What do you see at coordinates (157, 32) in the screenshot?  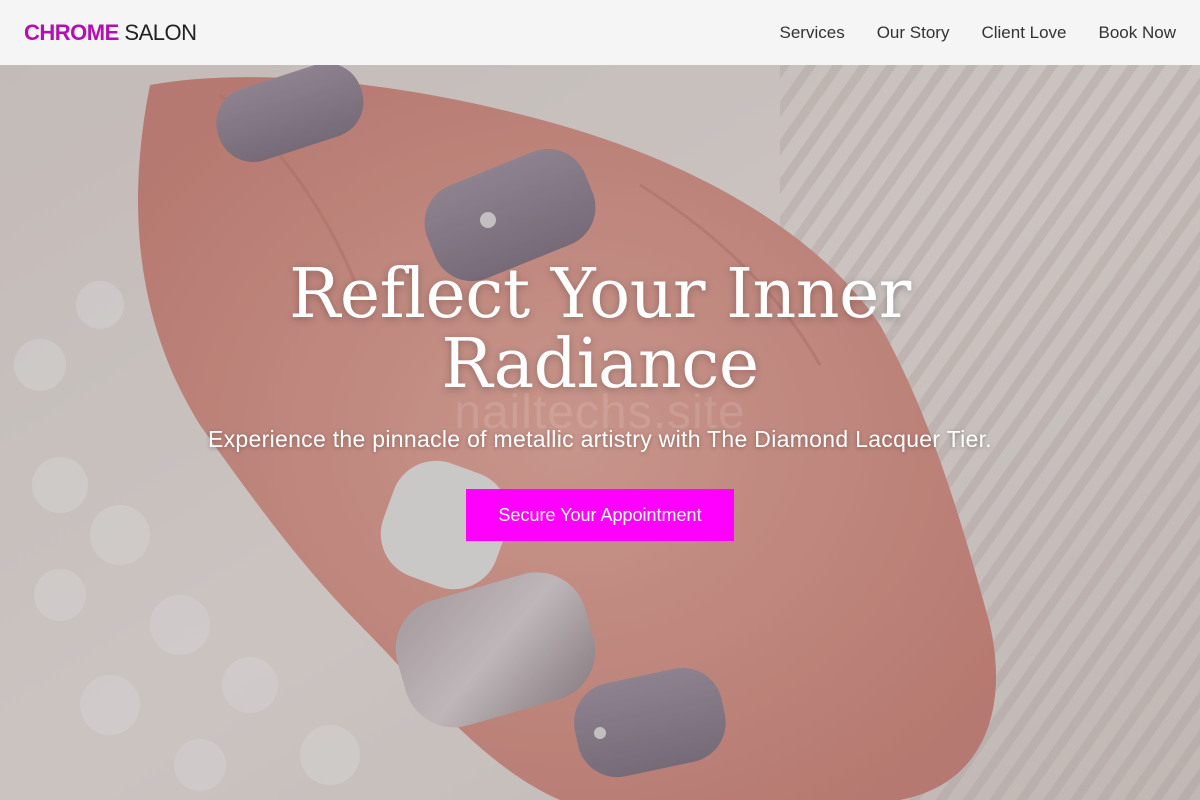 I see `brand-logo-rest: SALON` at bounding box center [157, 32].